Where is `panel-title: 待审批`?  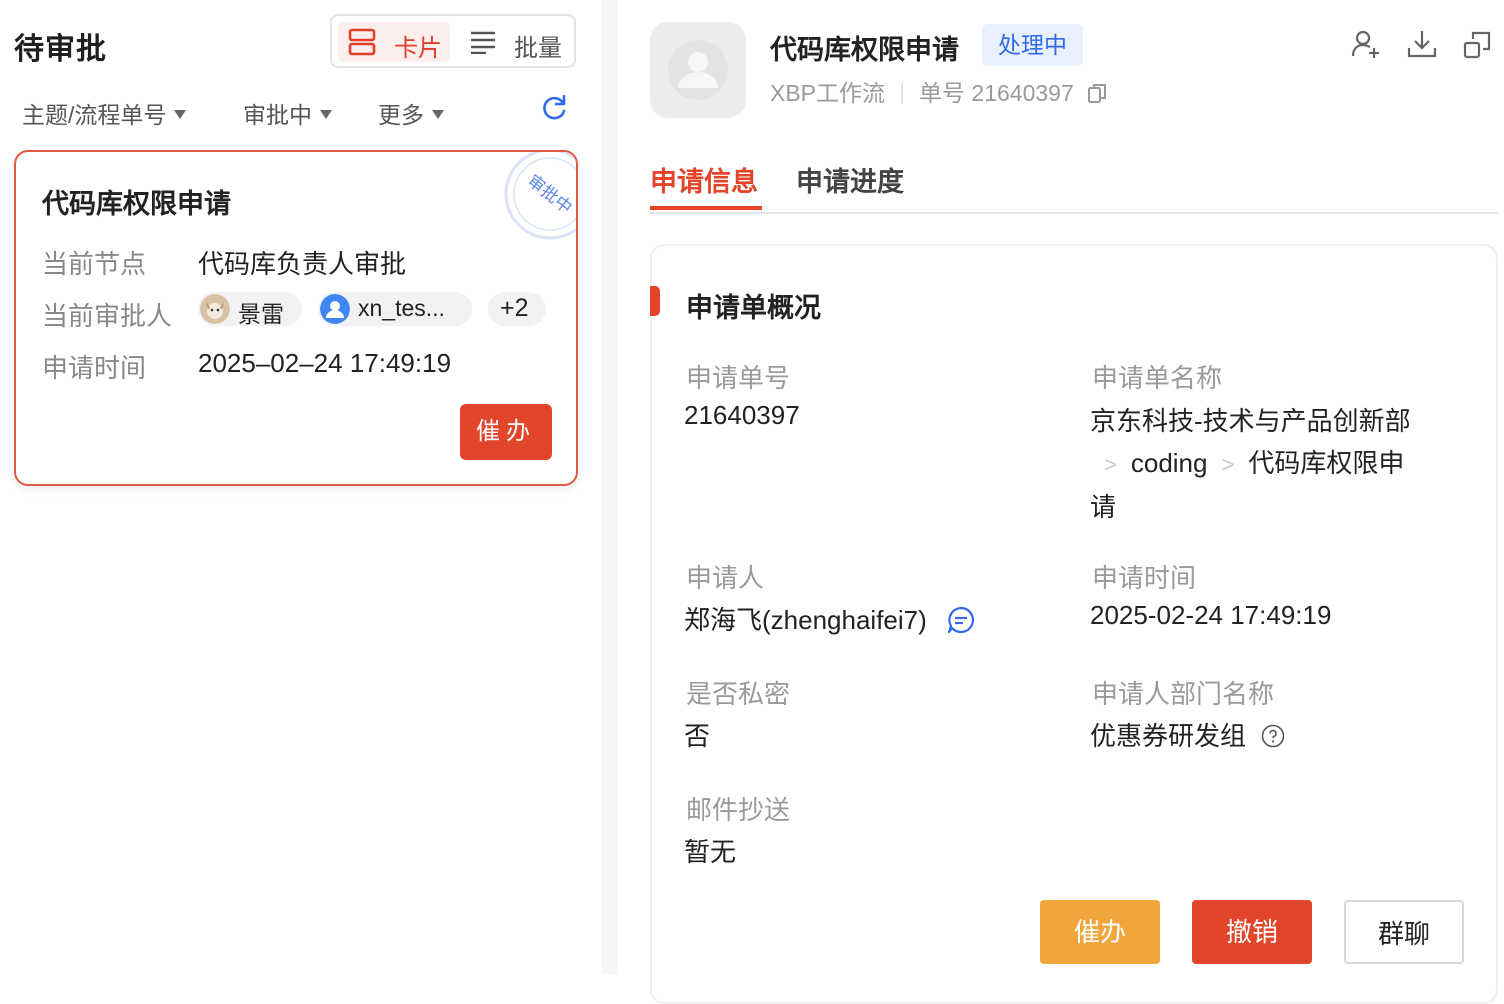
panel-title: 待审批 is located at coordinates (60, 49).